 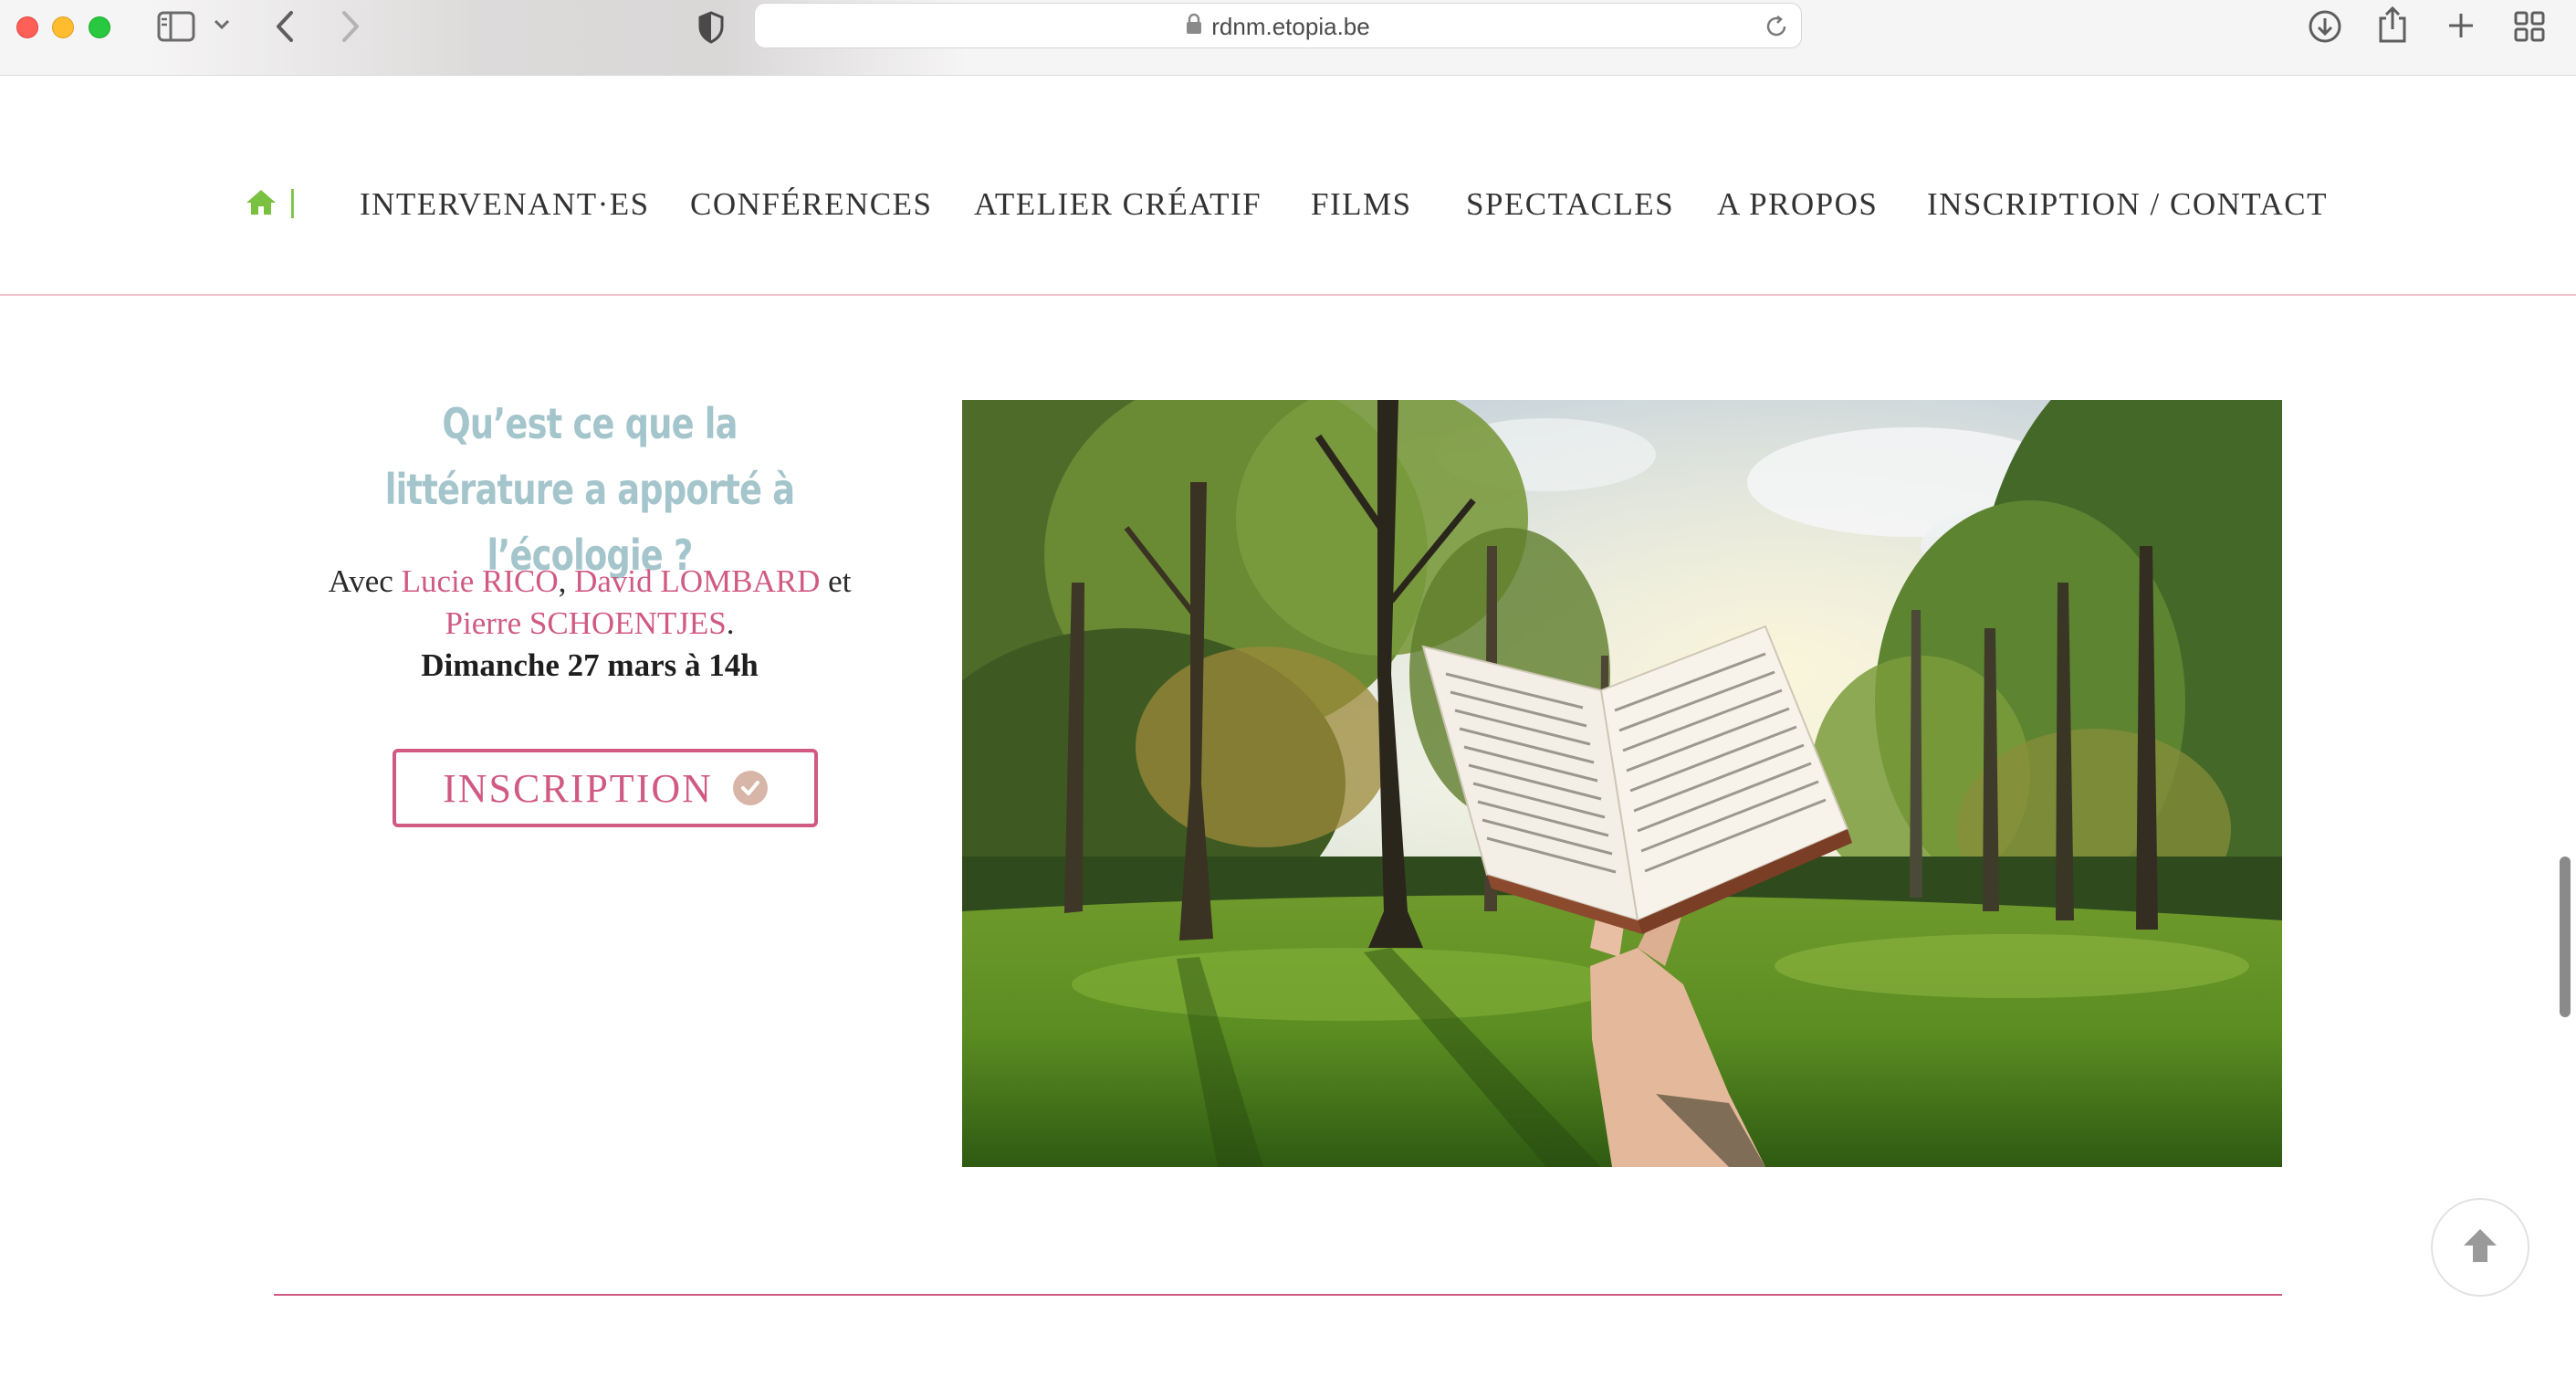 What do you see at coordinates (365, 581) in the screenshot?
I see `desc-prefix: Avec` at bounding box center [365, 581].